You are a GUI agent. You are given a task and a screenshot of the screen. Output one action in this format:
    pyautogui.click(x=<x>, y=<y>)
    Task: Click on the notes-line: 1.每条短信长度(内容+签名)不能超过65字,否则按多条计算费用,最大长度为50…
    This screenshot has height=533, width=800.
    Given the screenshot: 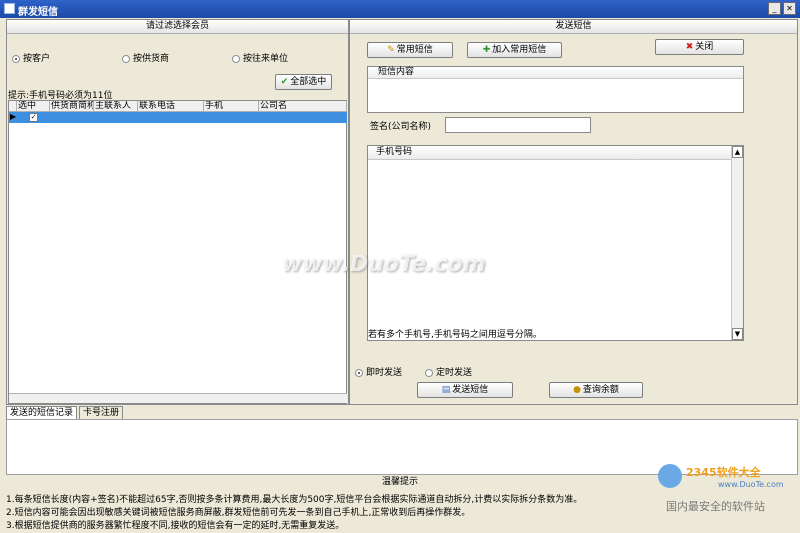 What is the action you would take?
    pyautogui.click(x=294, y=500)
    